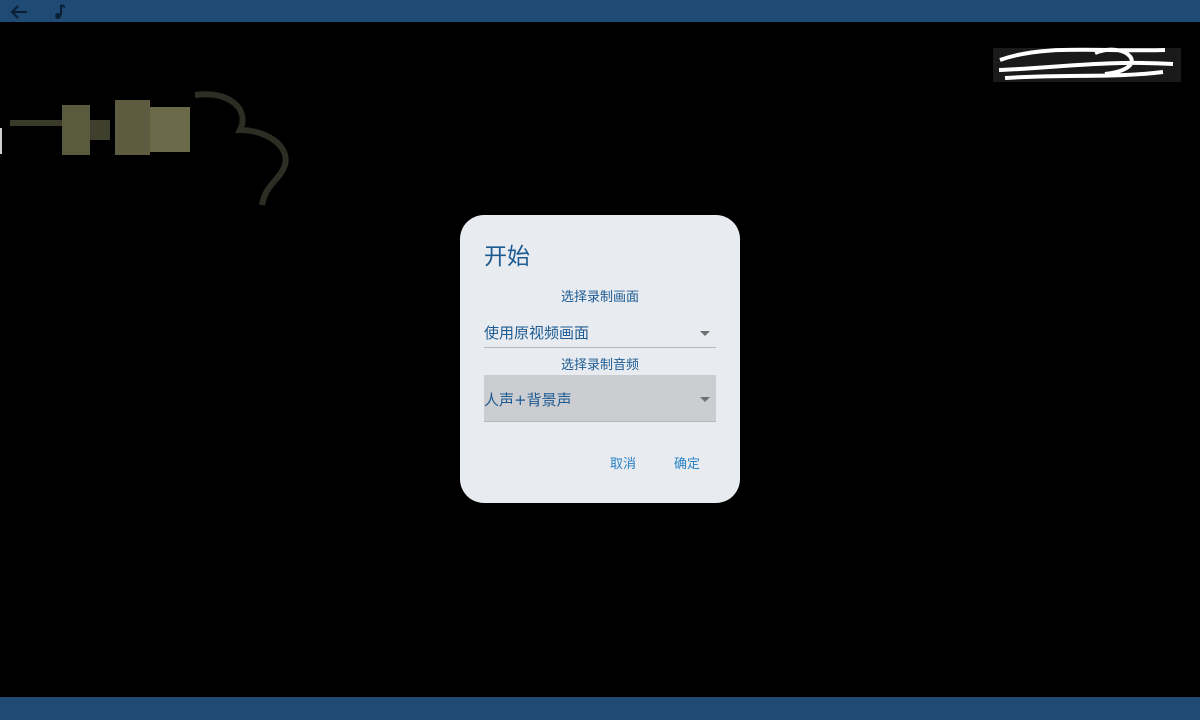 The image size is (1200, 720). Describe the element at coordinates (60, 12) in the screenshot. I see `music-note-icon` at that location.